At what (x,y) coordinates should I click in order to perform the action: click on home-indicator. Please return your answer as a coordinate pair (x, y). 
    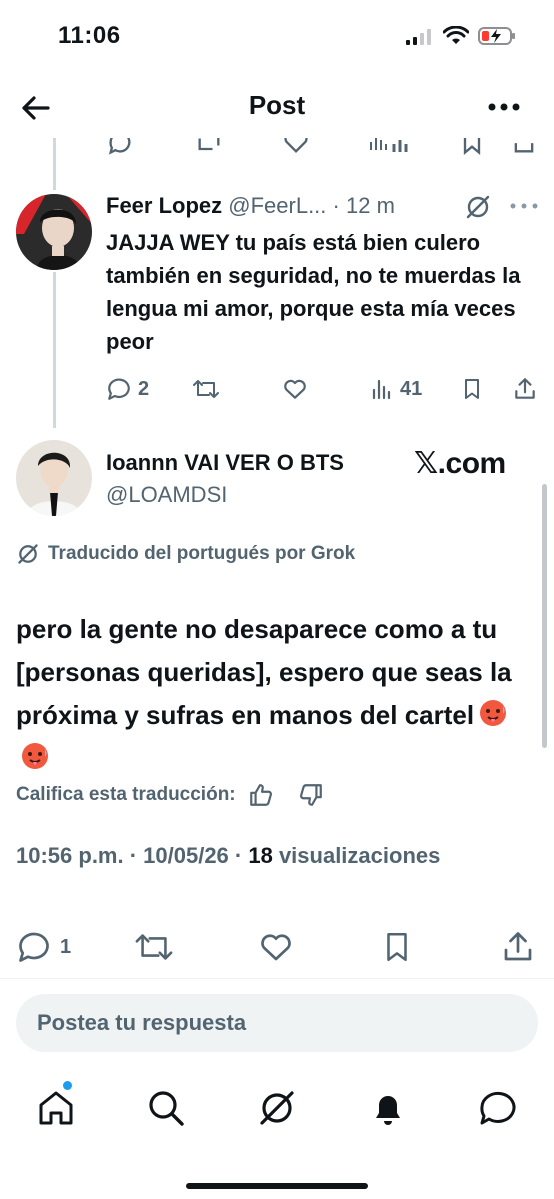
    Looking at the image, I should click on (277, 1186).